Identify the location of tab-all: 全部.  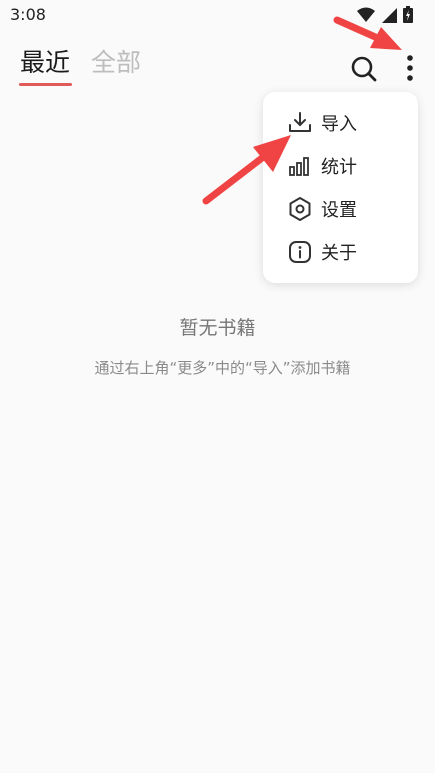
(116, 63).